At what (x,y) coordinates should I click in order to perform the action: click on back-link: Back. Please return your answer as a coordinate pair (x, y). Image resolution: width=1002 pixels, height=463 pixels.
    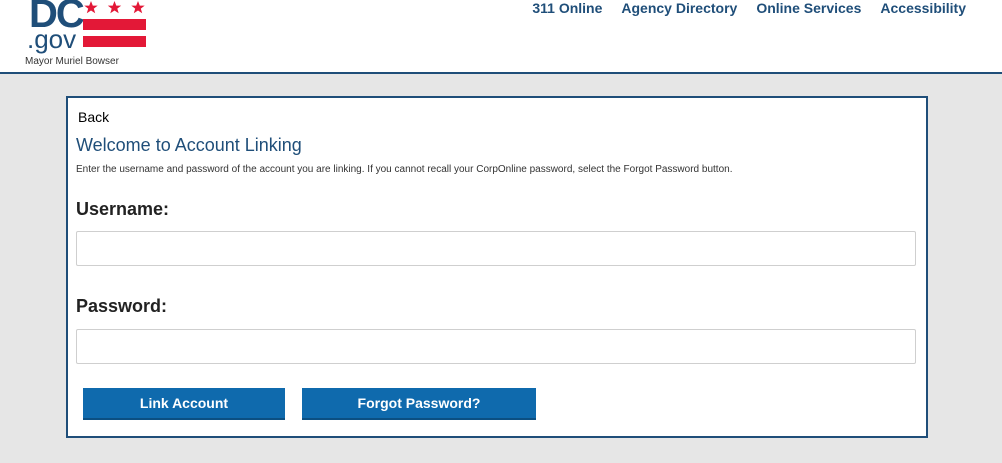
    Looking at the image, I should click on (93, 117).